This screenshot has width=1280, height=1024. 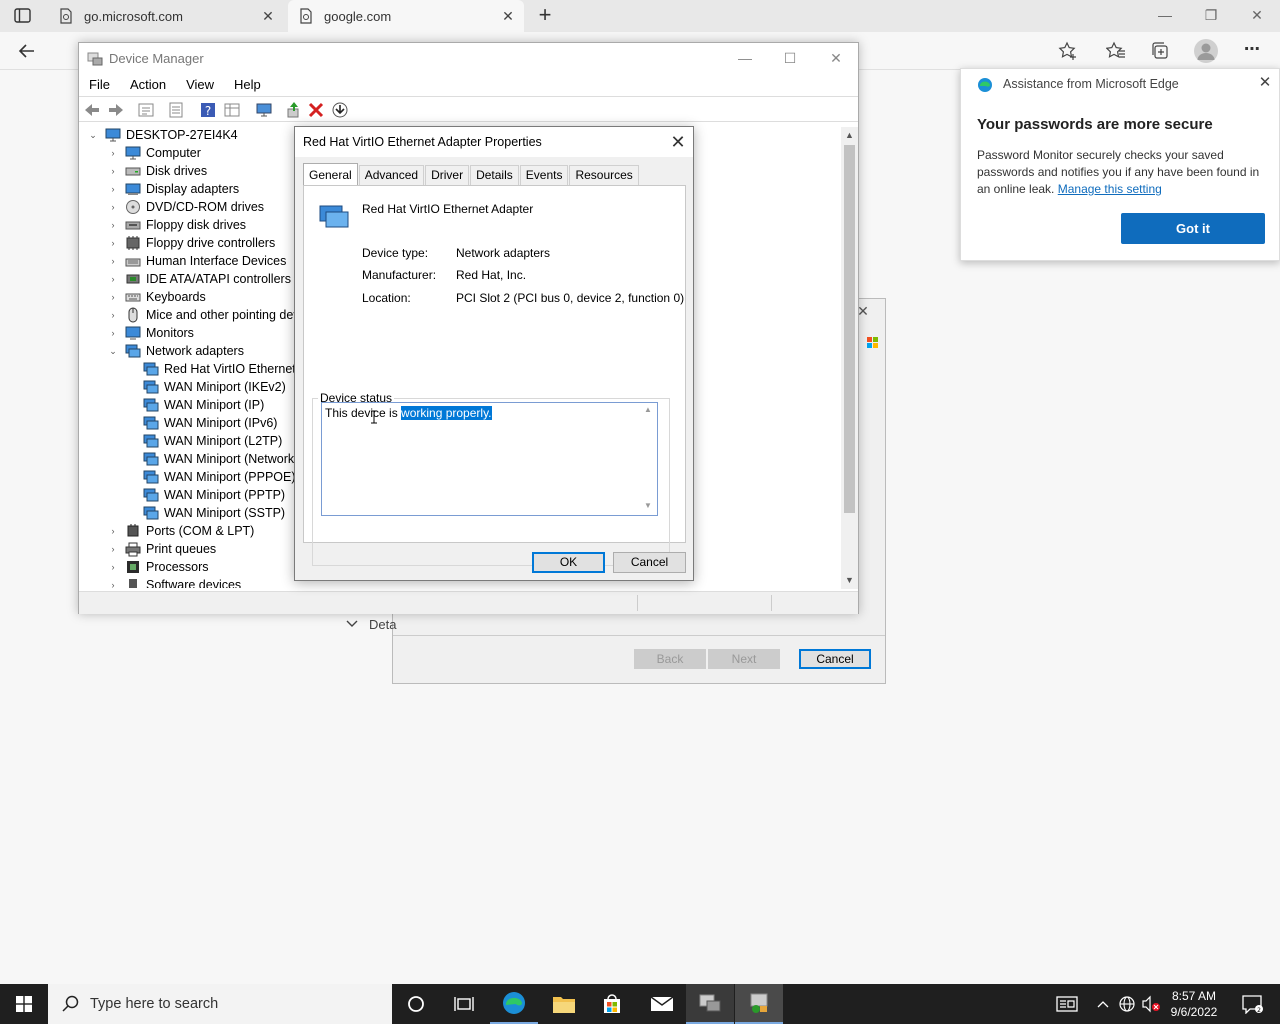 What do you see at coordinates (24, 1004) in the screenshot?
I see `start-button` at bounding box center [24, 1004].